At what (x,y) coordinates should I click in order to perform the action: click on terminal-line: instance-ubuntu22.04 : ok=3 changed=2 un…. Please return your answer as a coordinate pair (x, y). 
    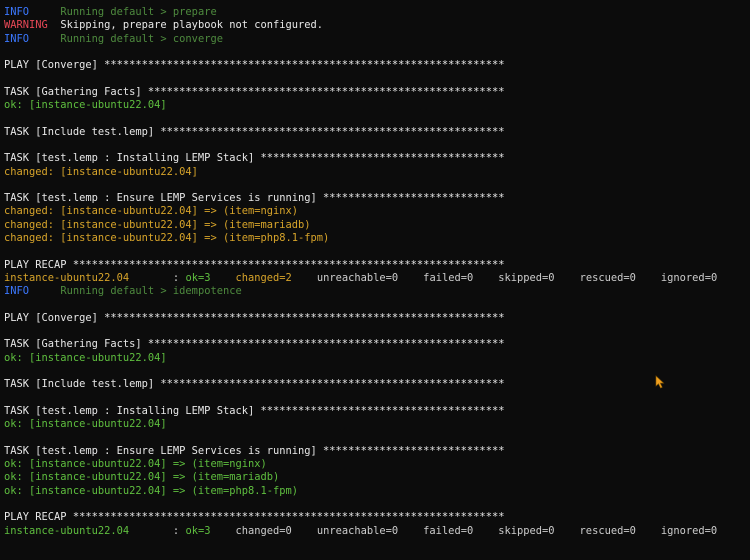
    Looking at the image, I should click on (375, 278).